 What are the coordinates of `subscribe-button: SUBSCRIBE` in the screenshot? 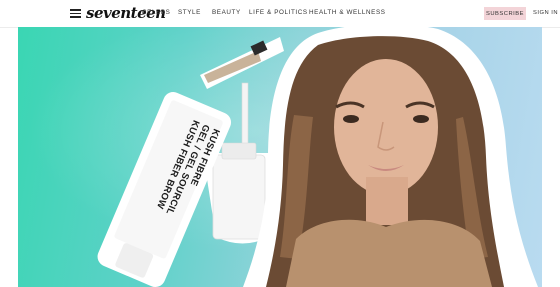 It's located at (505, 13).